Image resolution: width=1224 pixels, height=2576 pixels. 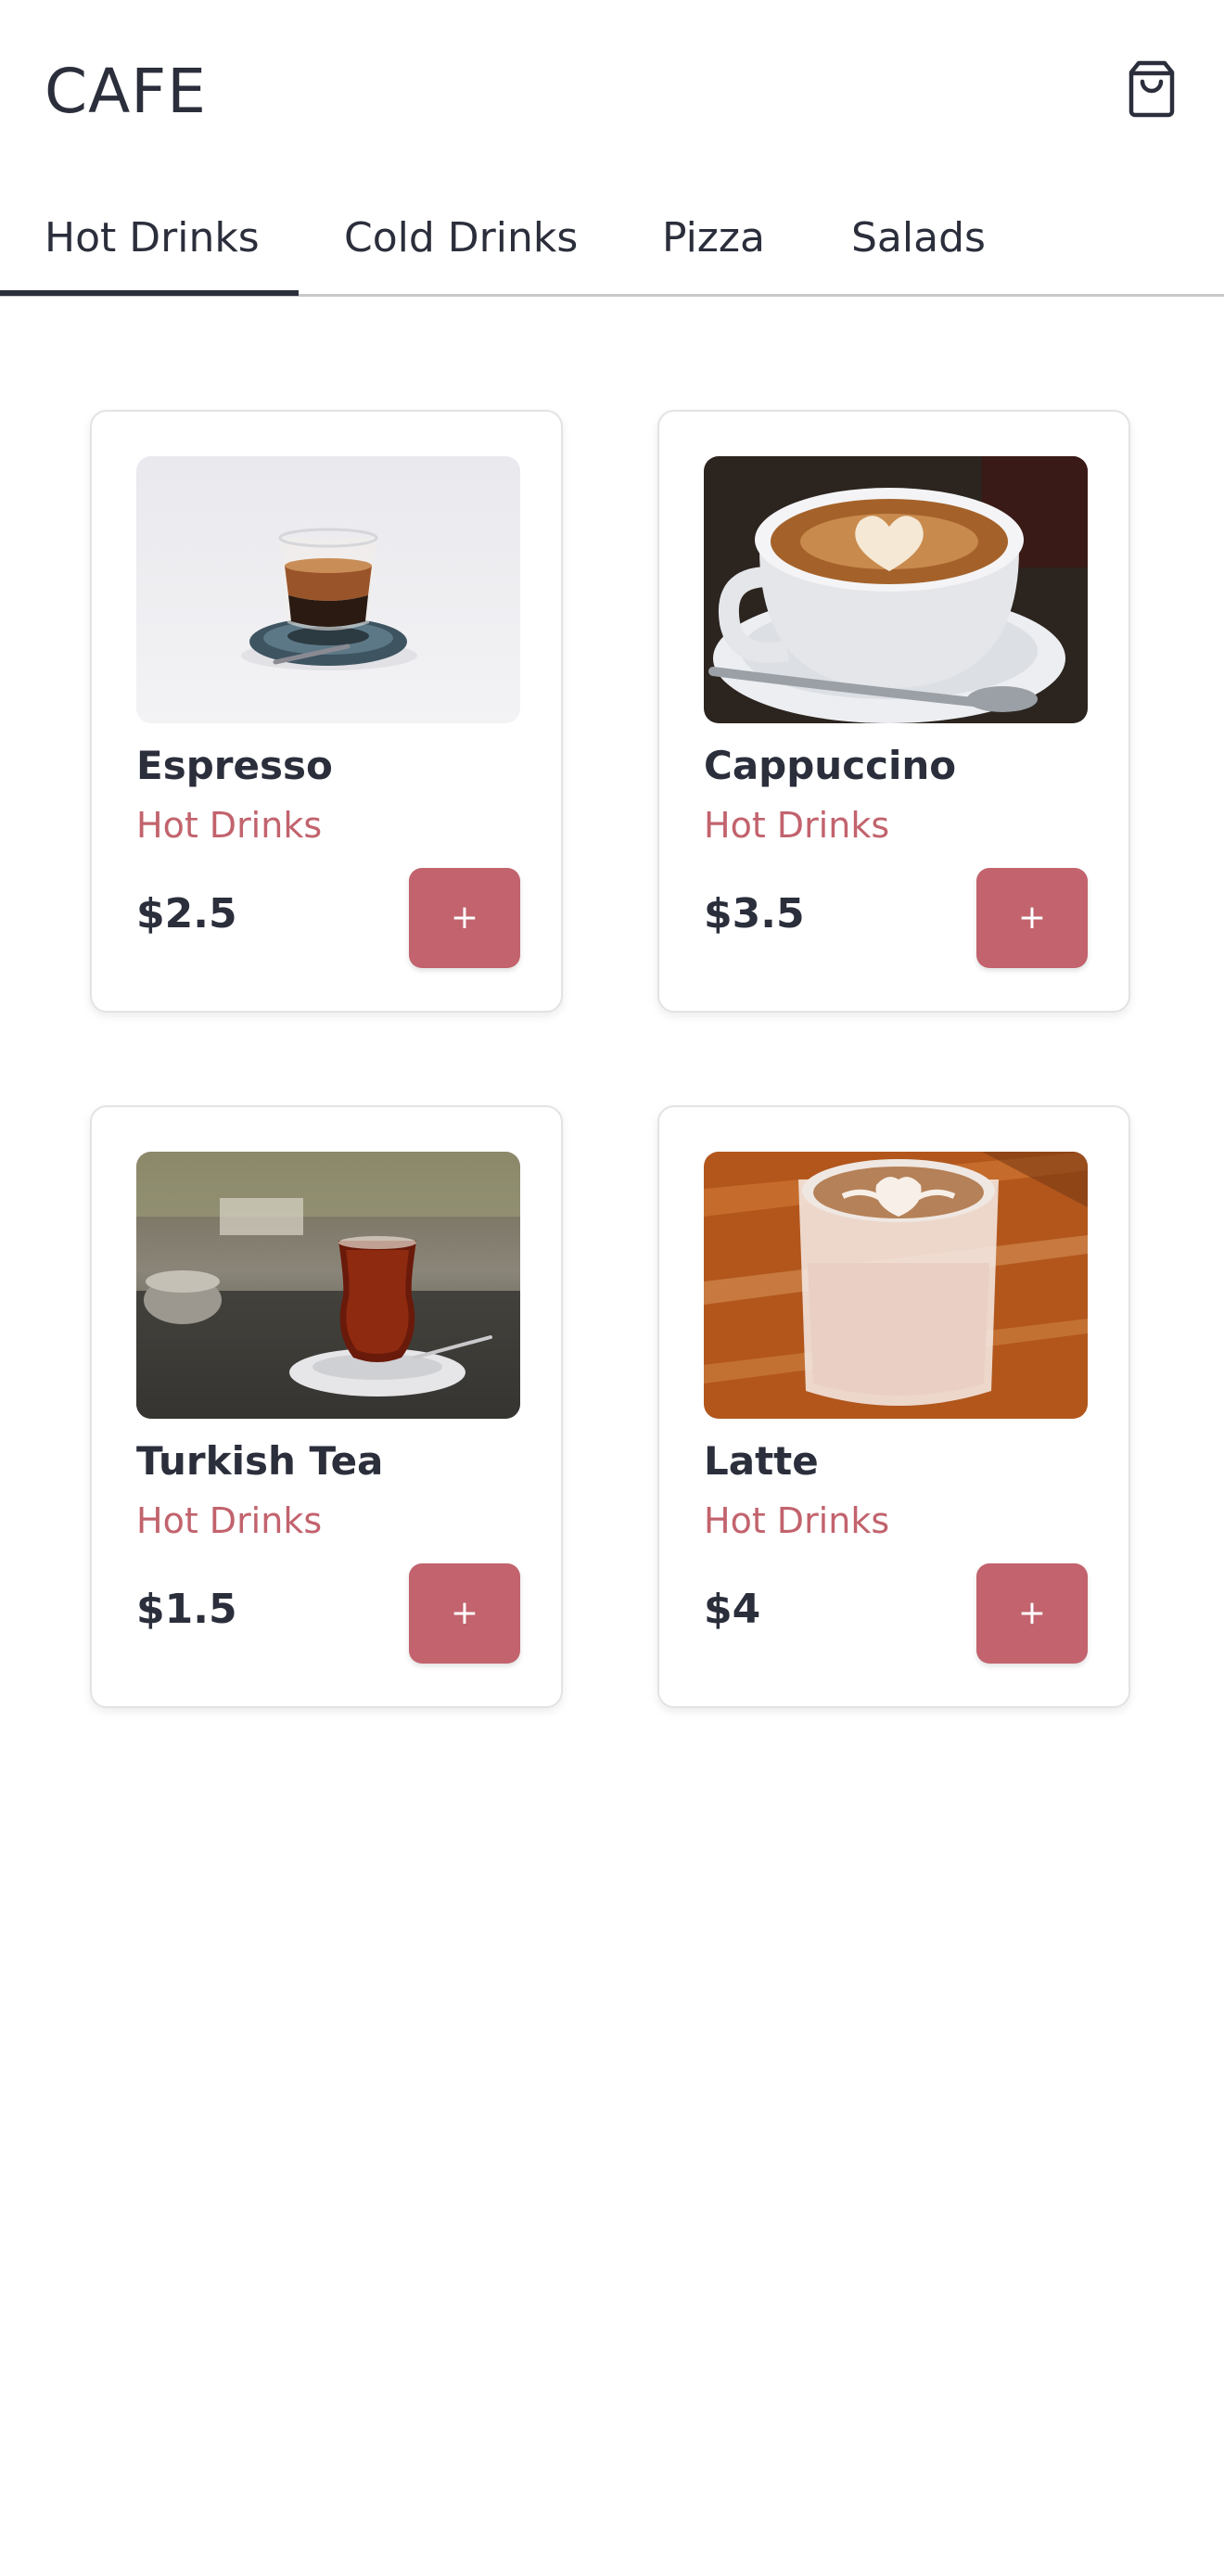 I want to click on tab-pizza: Pizza, so click(x=713, y=239).